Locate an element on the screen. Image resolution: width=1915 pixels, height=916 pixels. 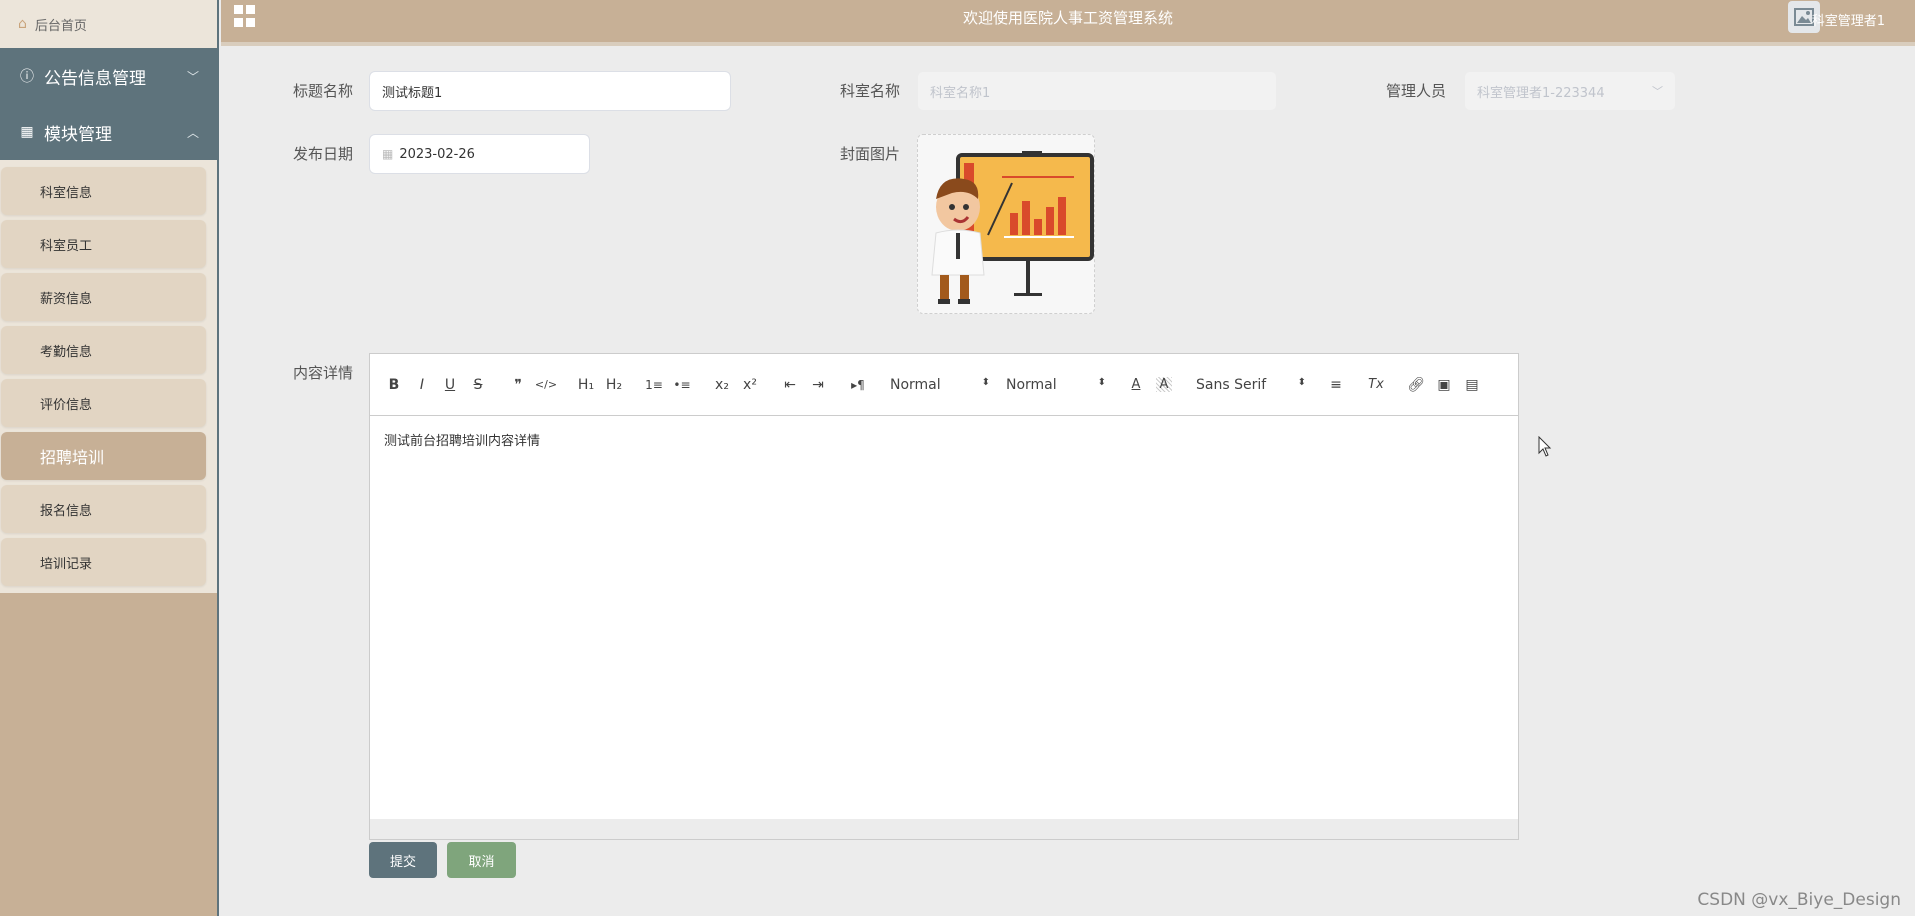
submit-button: 提交 is located at coordinates (403, 860).